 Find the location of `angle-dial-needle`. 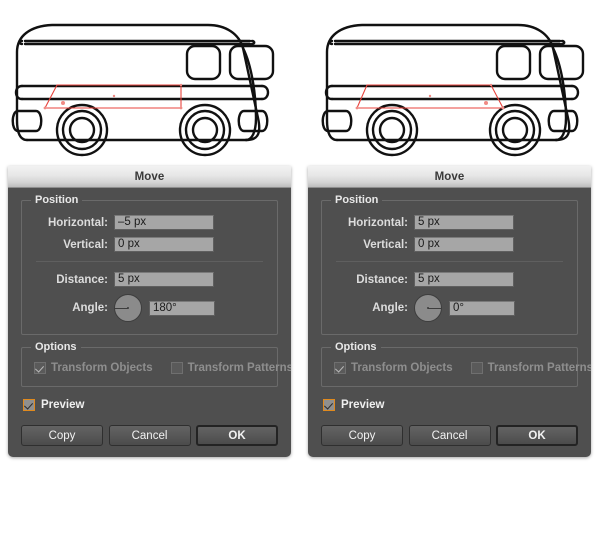

angle-dial-needle is located at coordinates (434, 308).